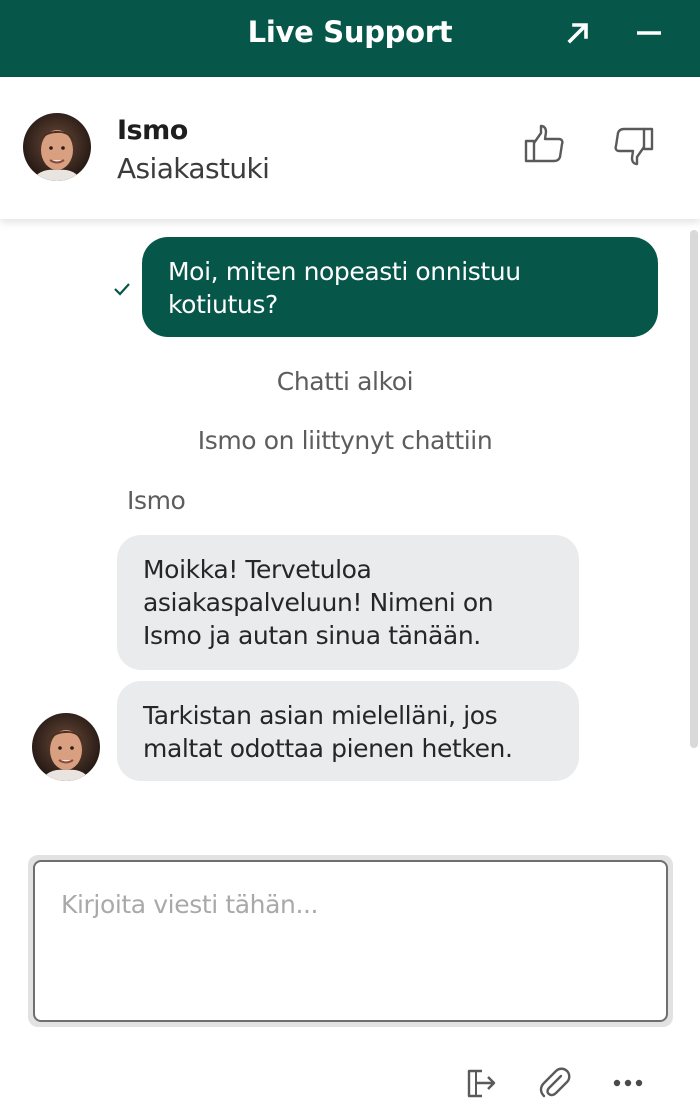  Describe the element at coordinates (578, 33) in the screenshot. I see `arrow-up-right-icon` at that location.